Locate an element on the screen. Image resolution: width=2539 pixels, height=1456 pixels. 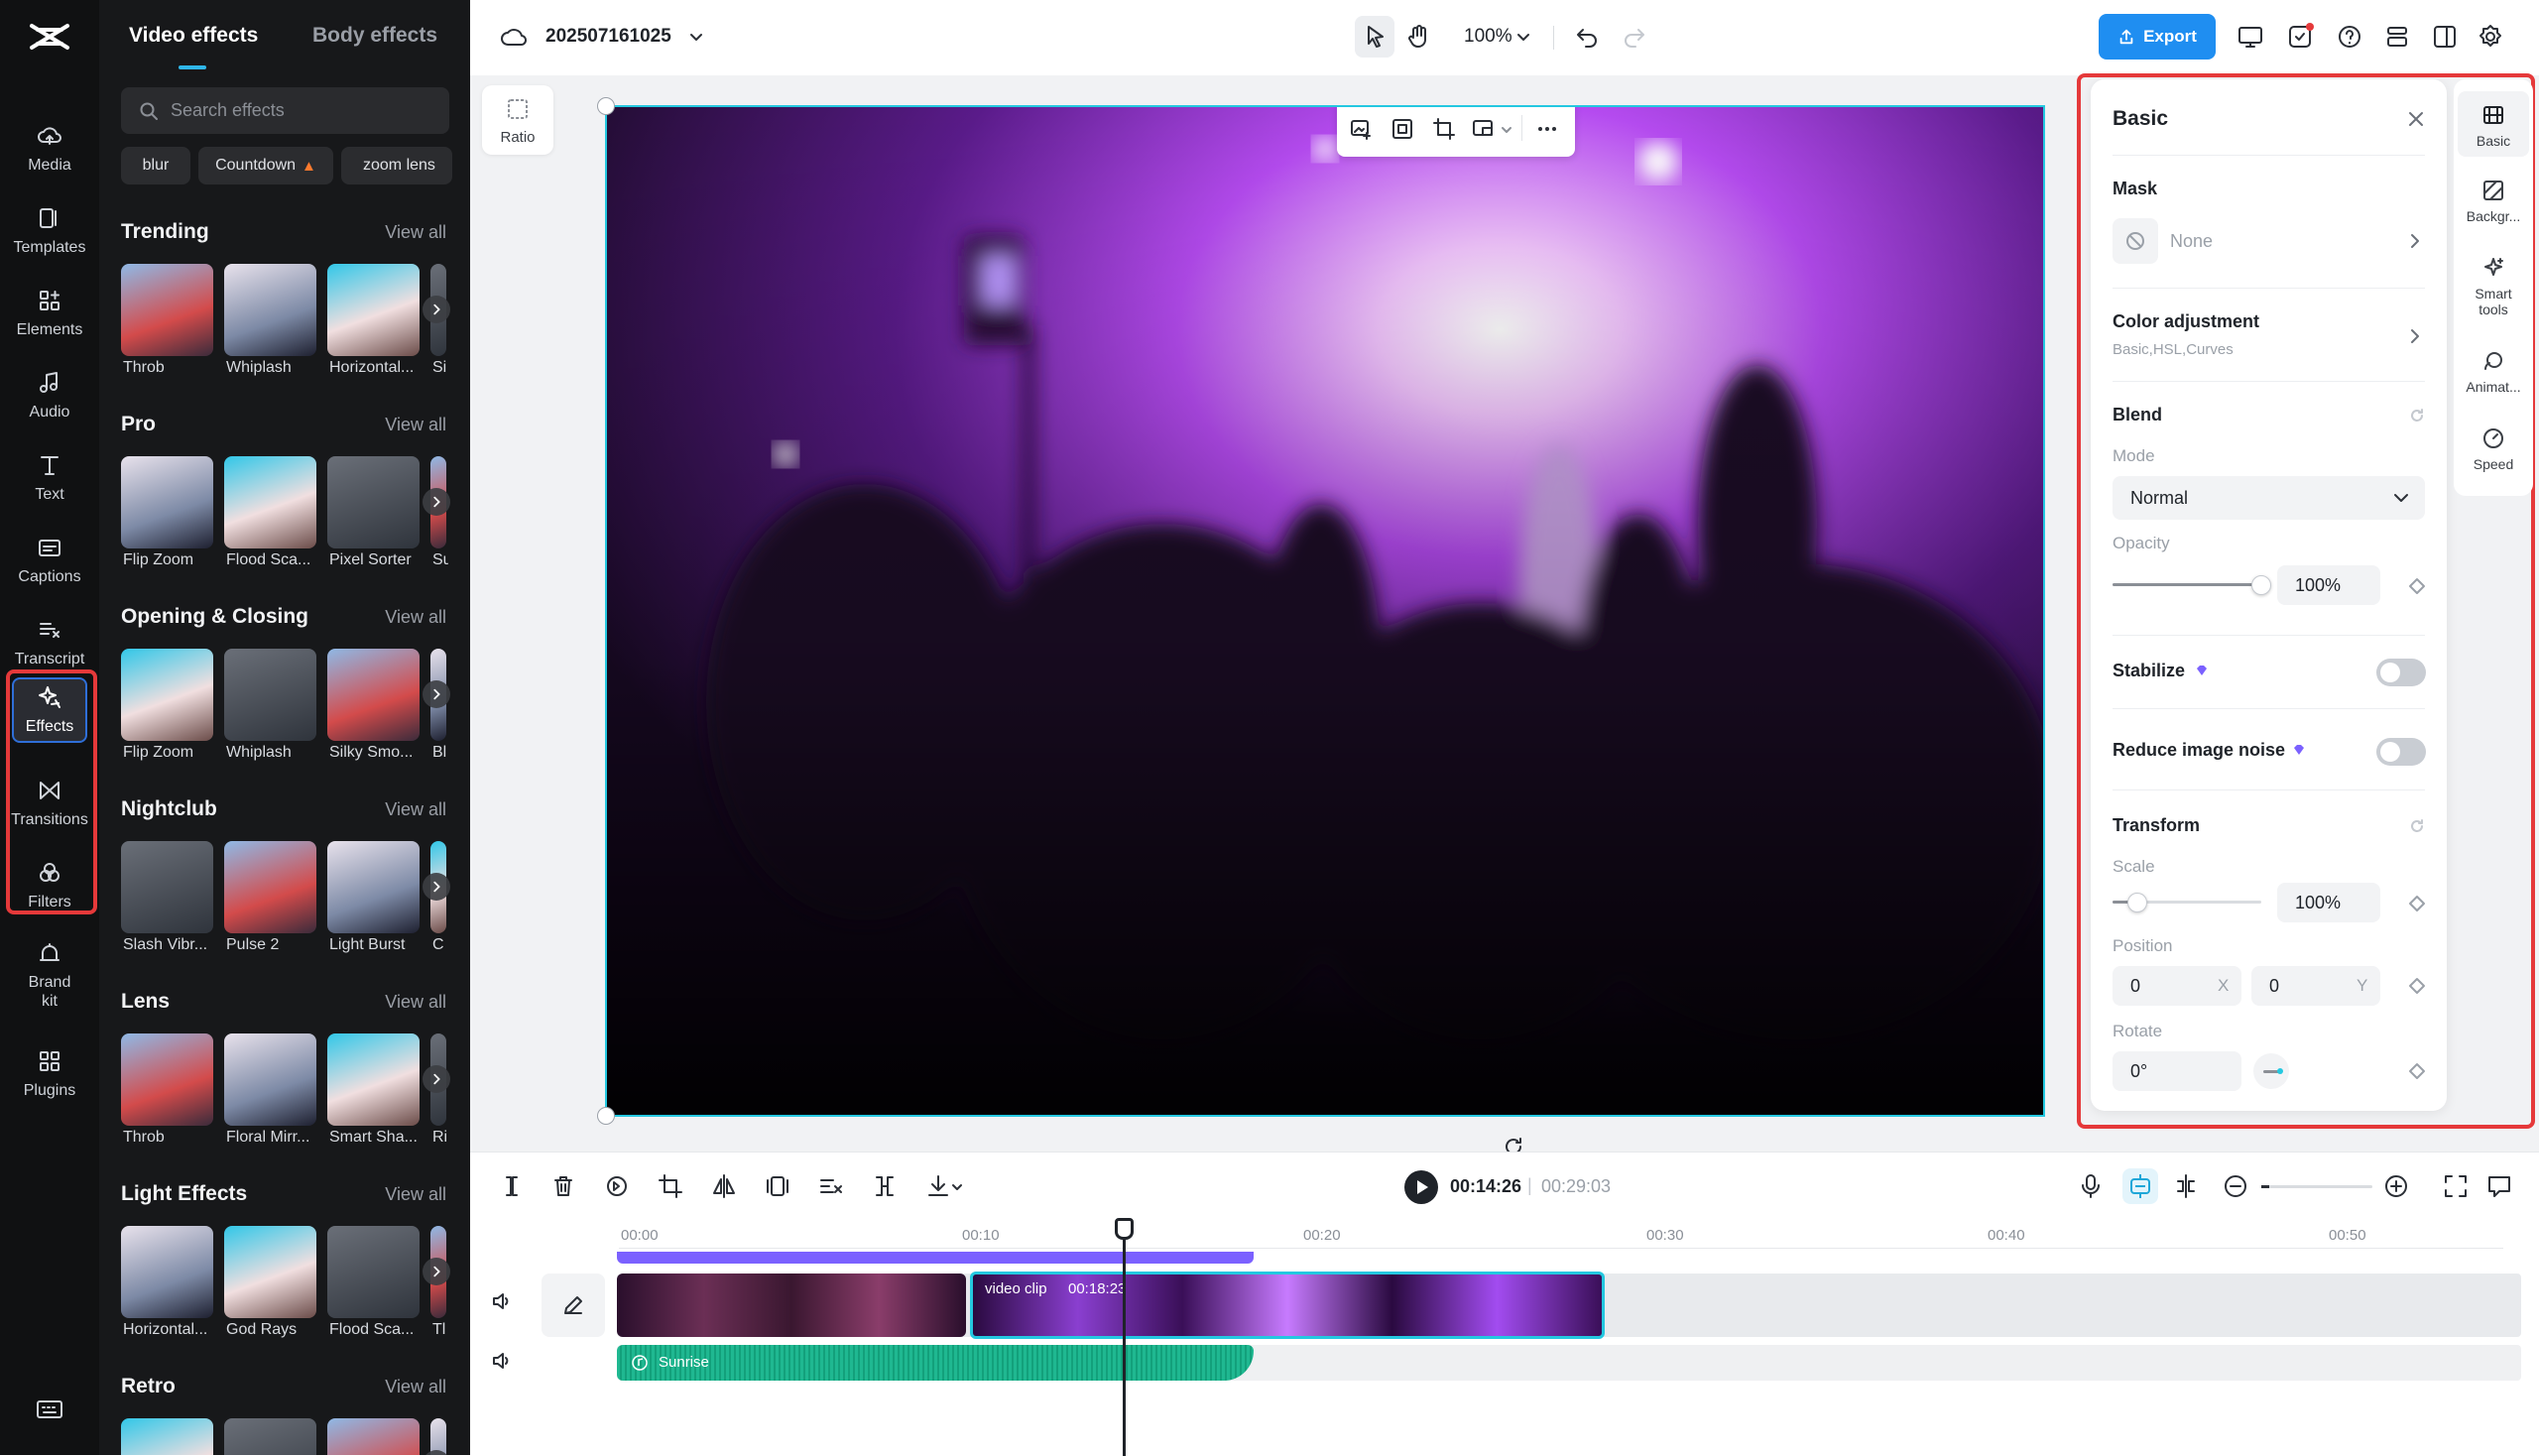
chip-zoom-lens: zoom lens is located at coordinates (396, 165).